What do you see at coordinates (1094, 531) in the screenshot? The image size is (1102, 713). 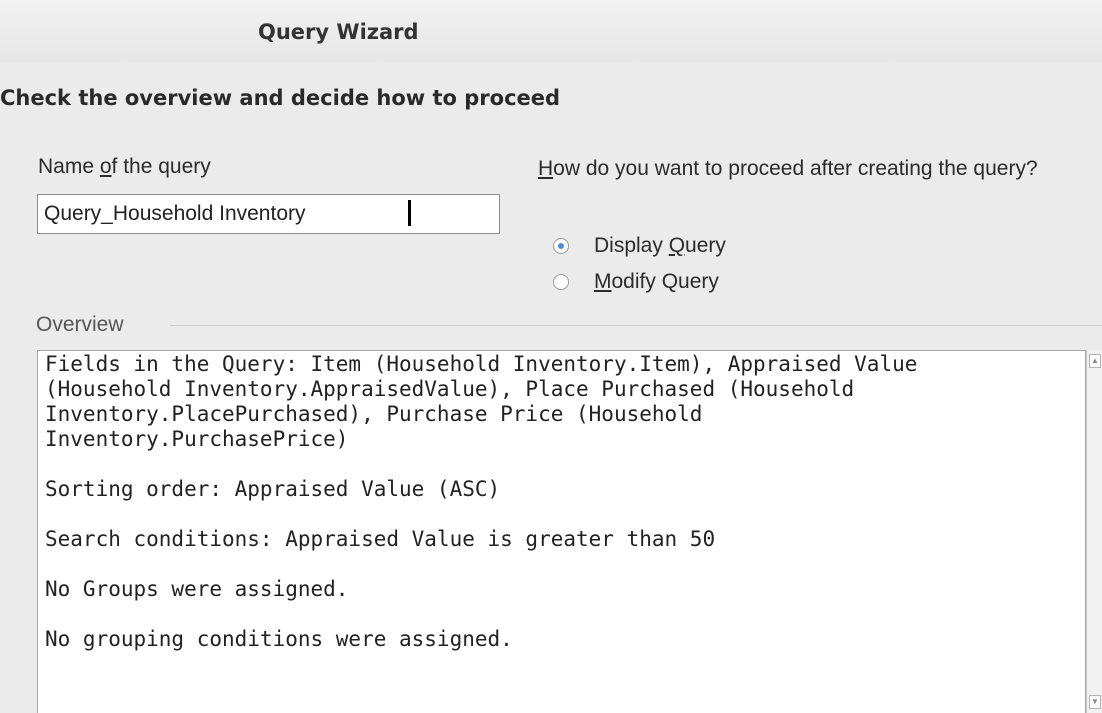 I see `overview-scrollbar: ▲ ▼` at bounding box center [1094, 531].